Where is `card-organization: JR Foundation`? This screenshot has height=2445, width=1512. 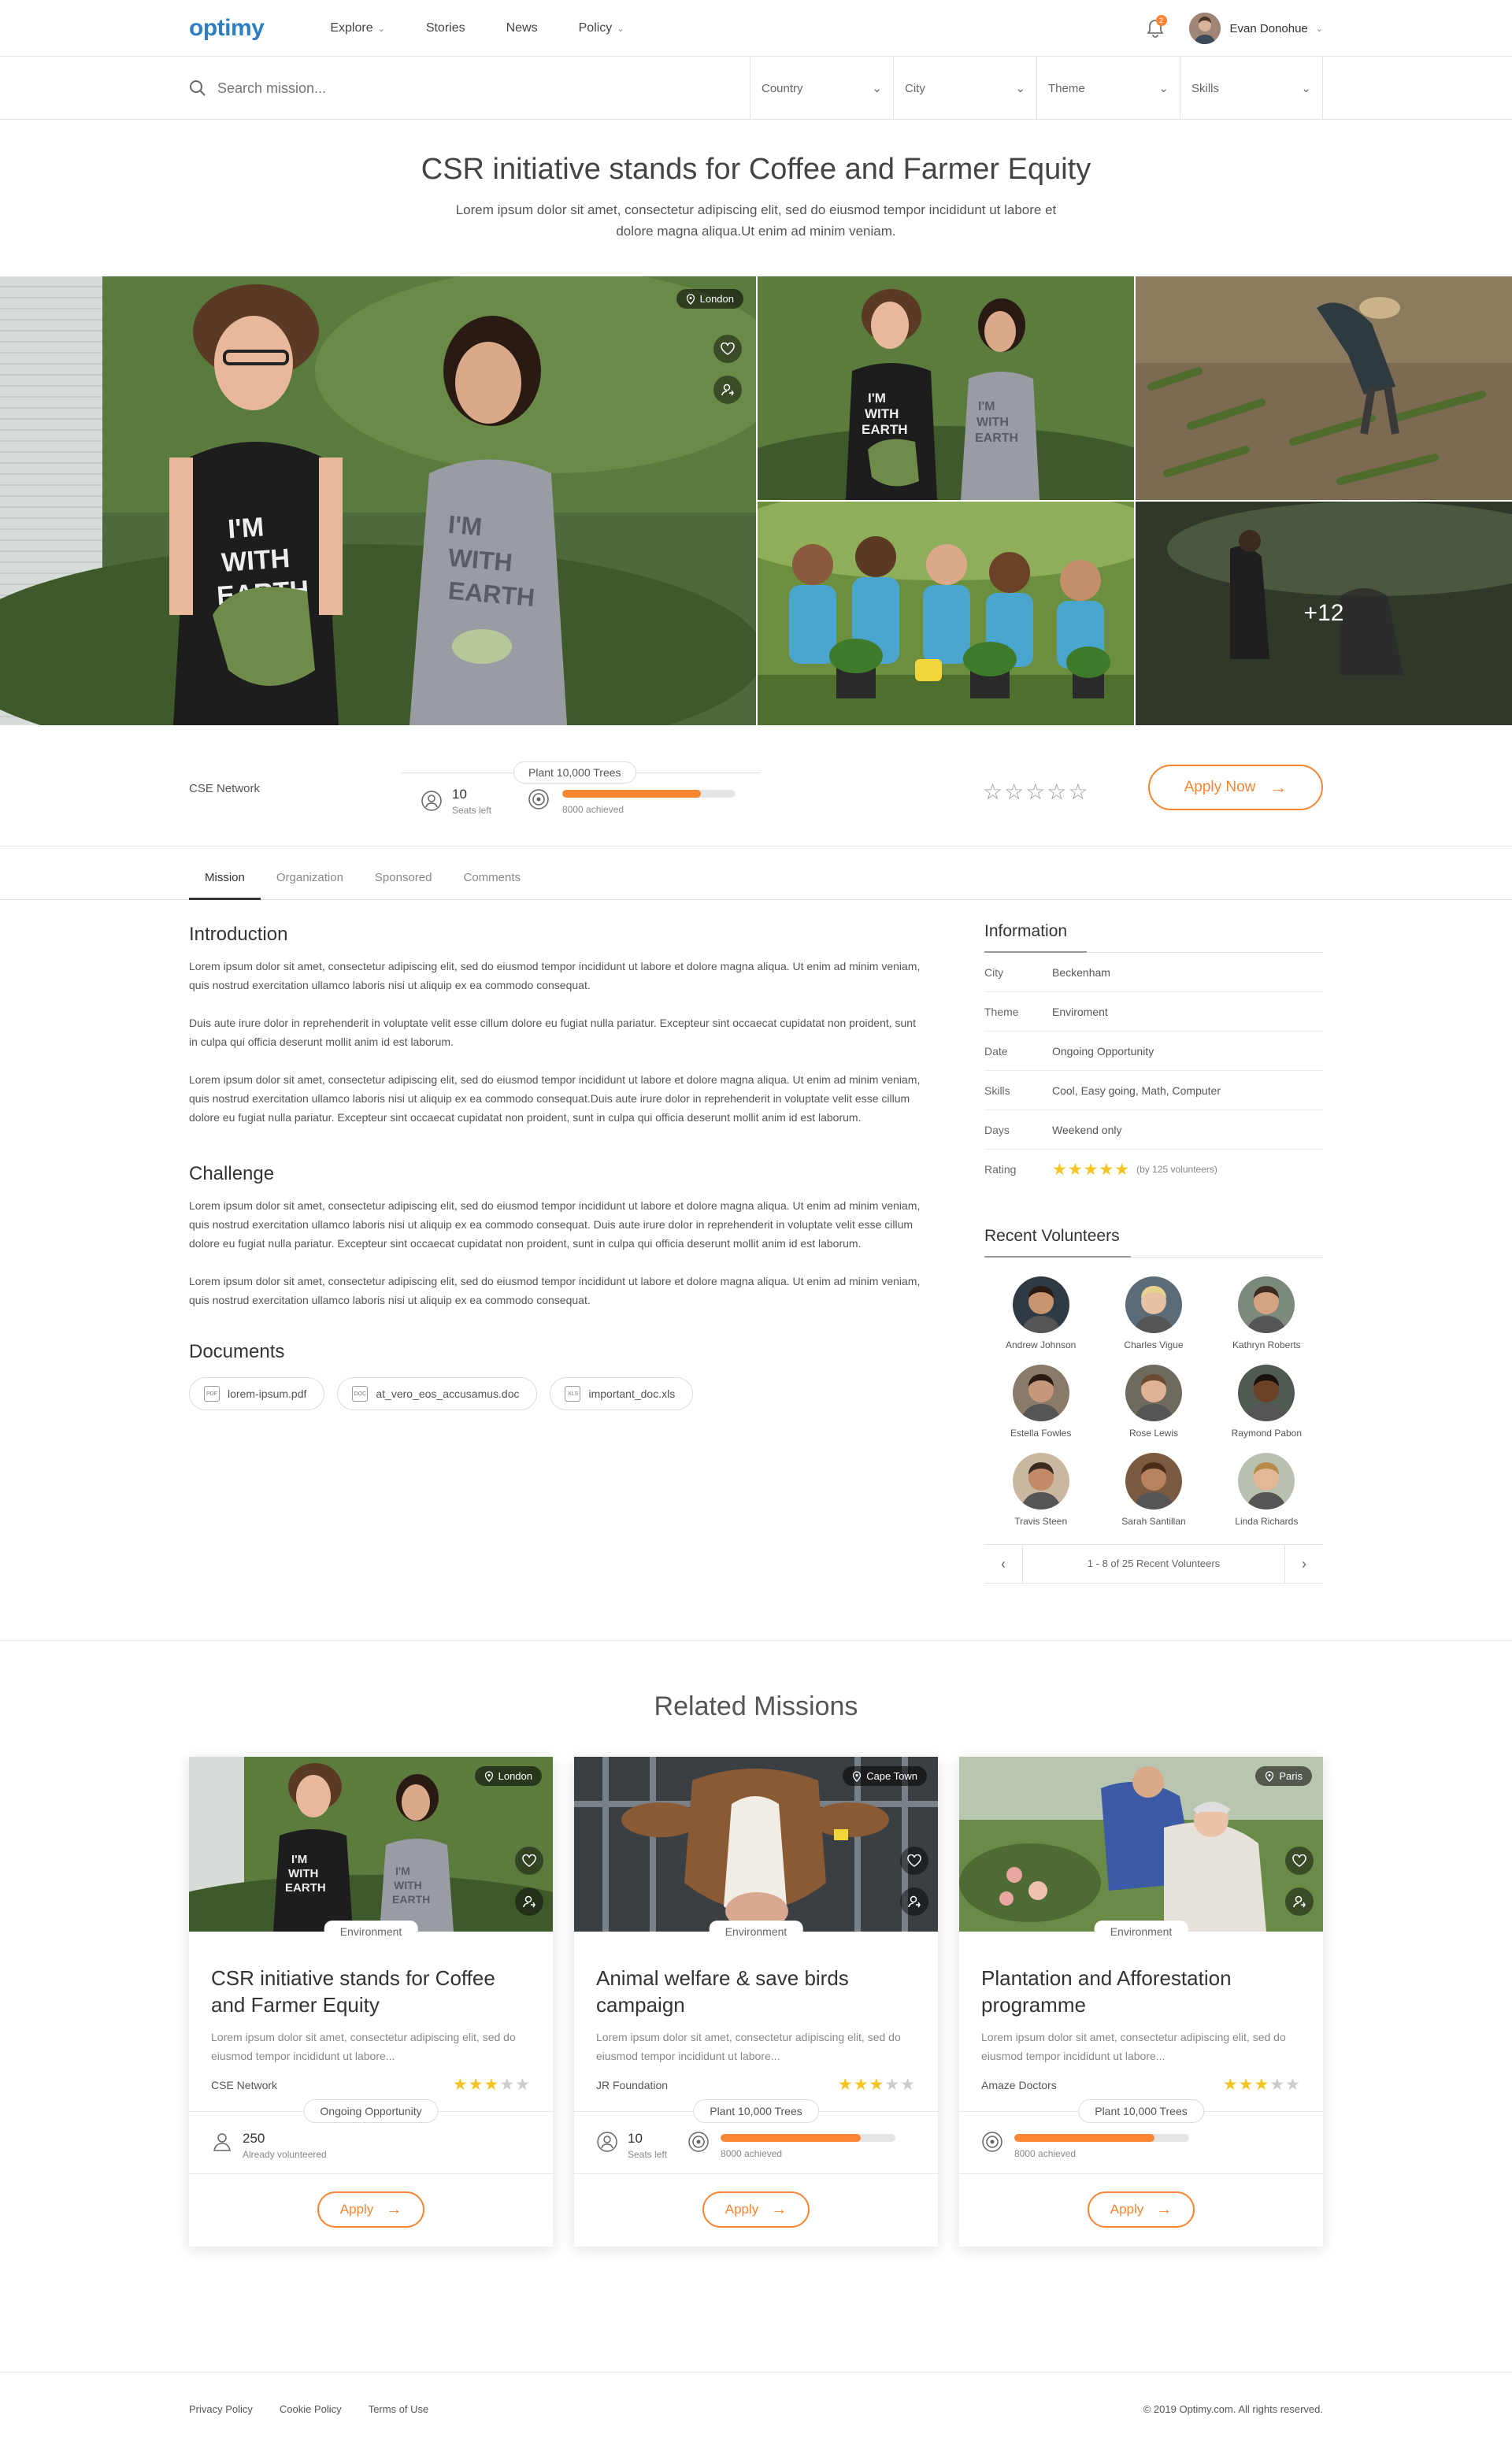
card-organization: JR Foundation is located at coordinates (632, 2084).